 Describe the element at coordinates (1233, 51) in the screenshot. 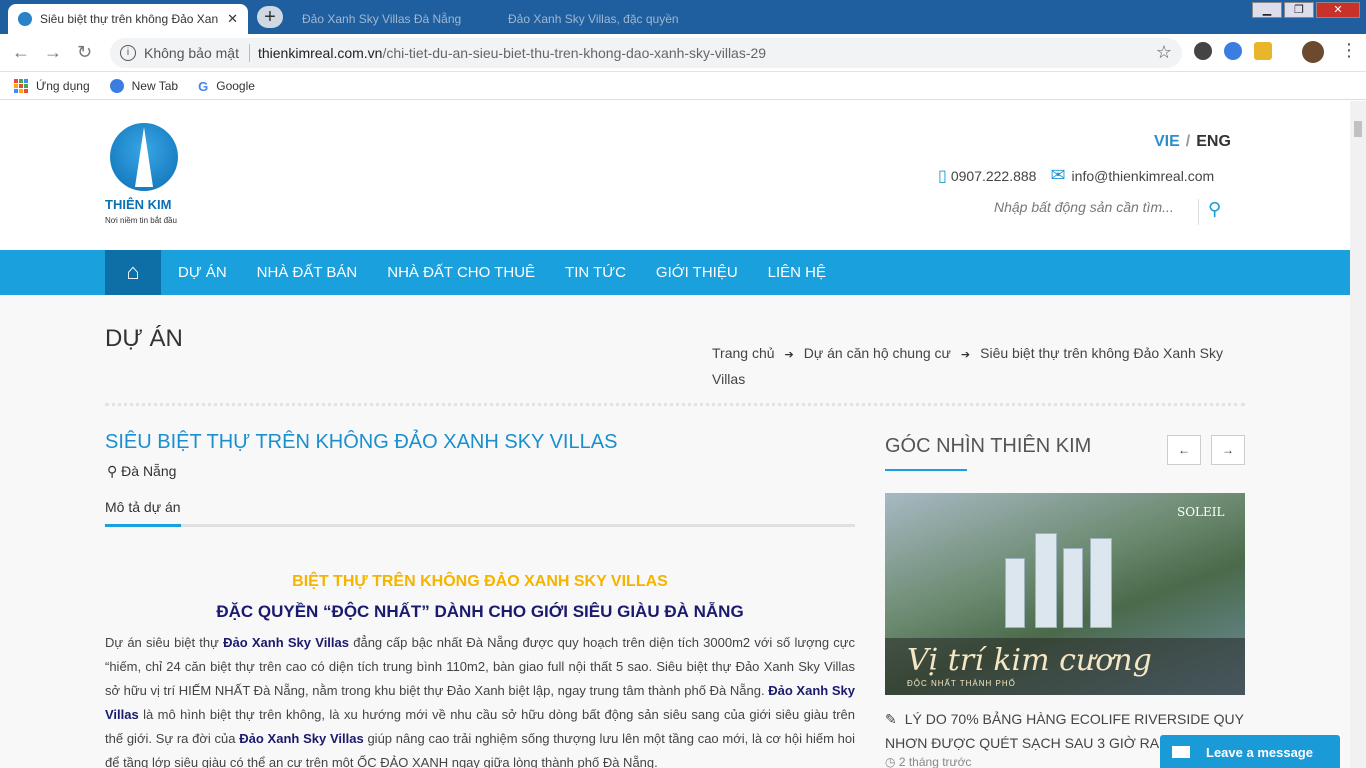

I see `extension-search-icon` at that location.